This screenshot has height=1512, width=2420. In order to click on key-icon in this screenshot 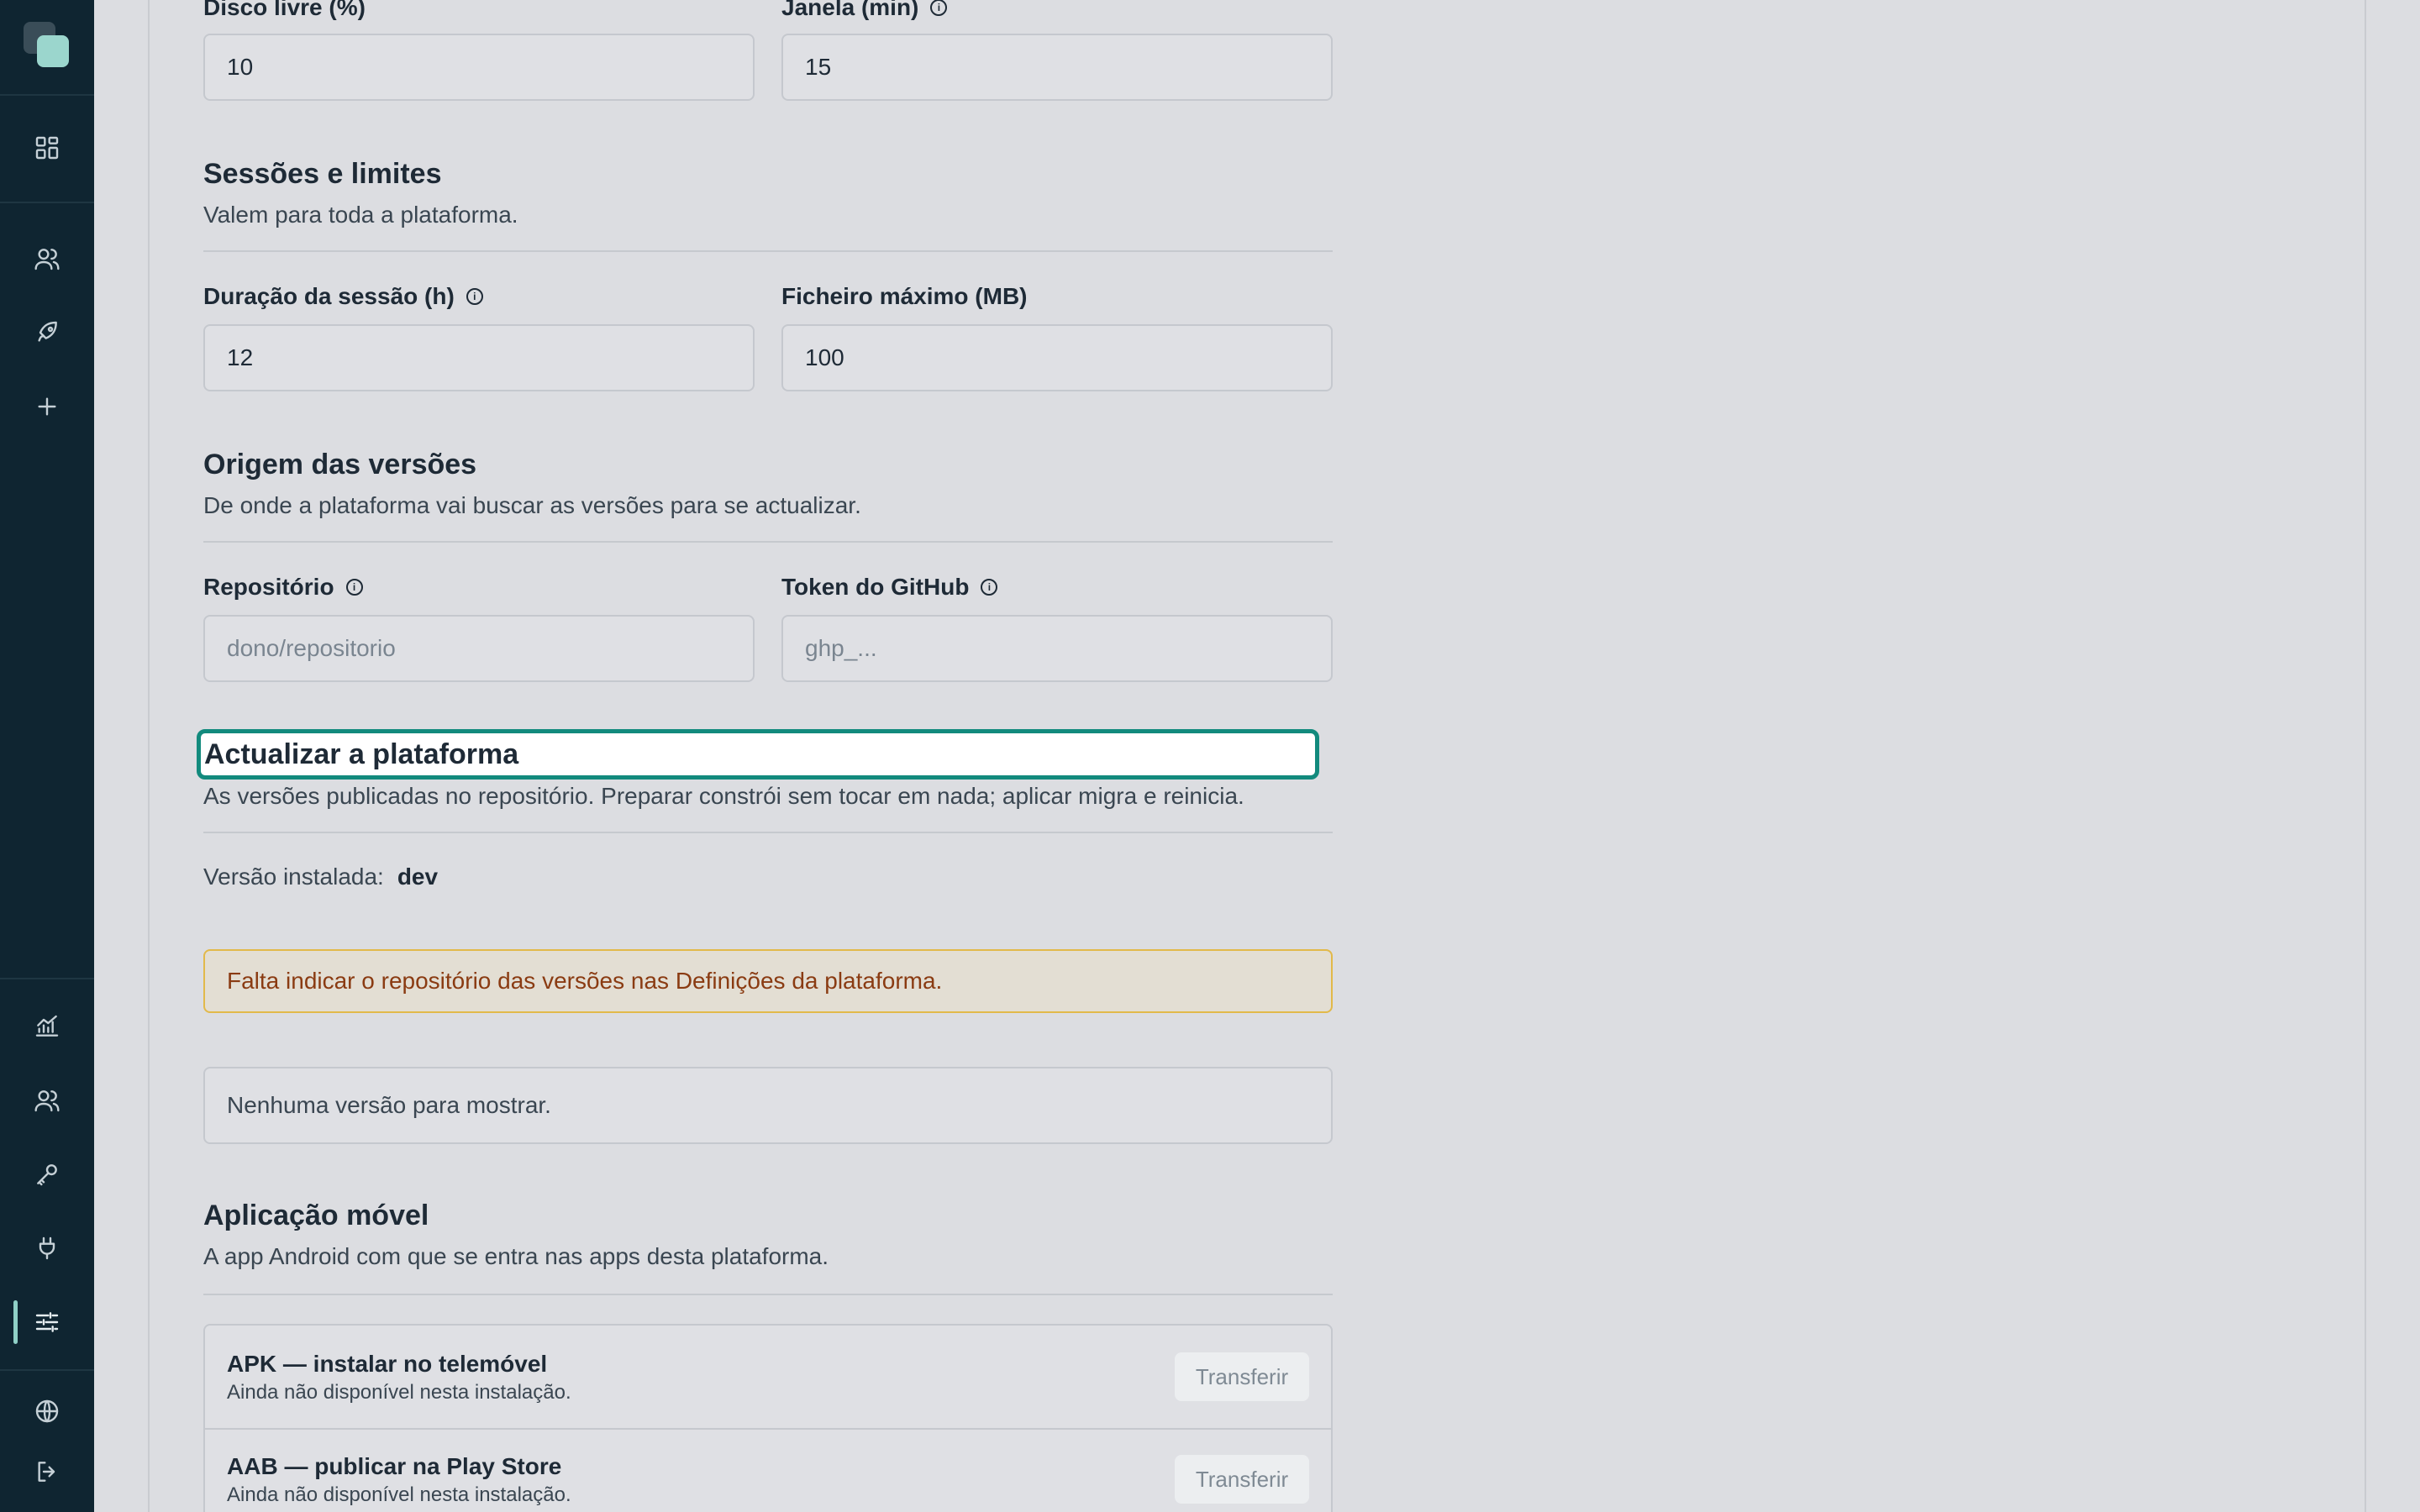, I will do `click(47, 1174)`.